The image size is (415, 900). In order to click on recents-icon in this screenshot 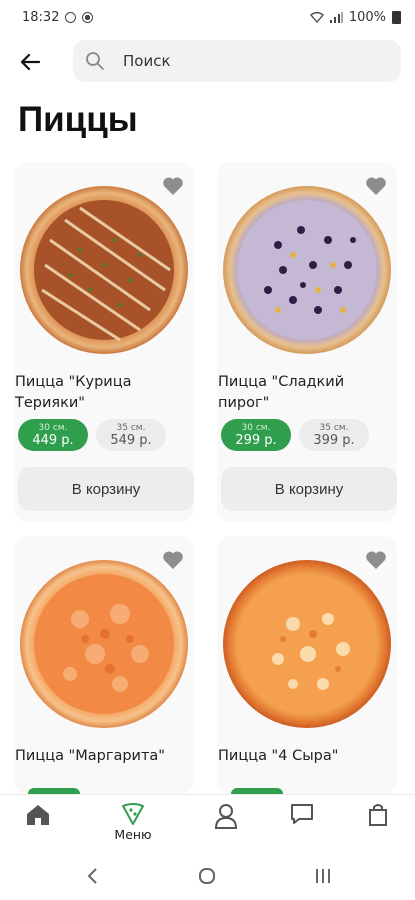, I will do `click(323, 876)`.